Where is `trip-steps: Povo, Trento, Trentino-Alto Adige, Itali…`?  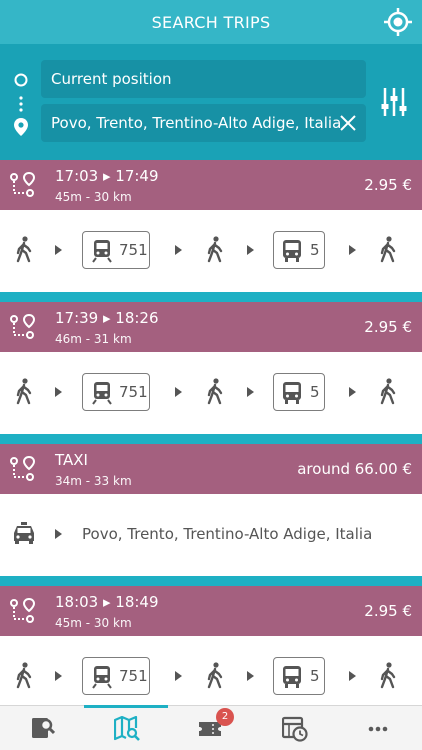
trip-steps: Povo, Trento, Trentino-Alto Adige, Itali… is located at coordinates (211, 535).